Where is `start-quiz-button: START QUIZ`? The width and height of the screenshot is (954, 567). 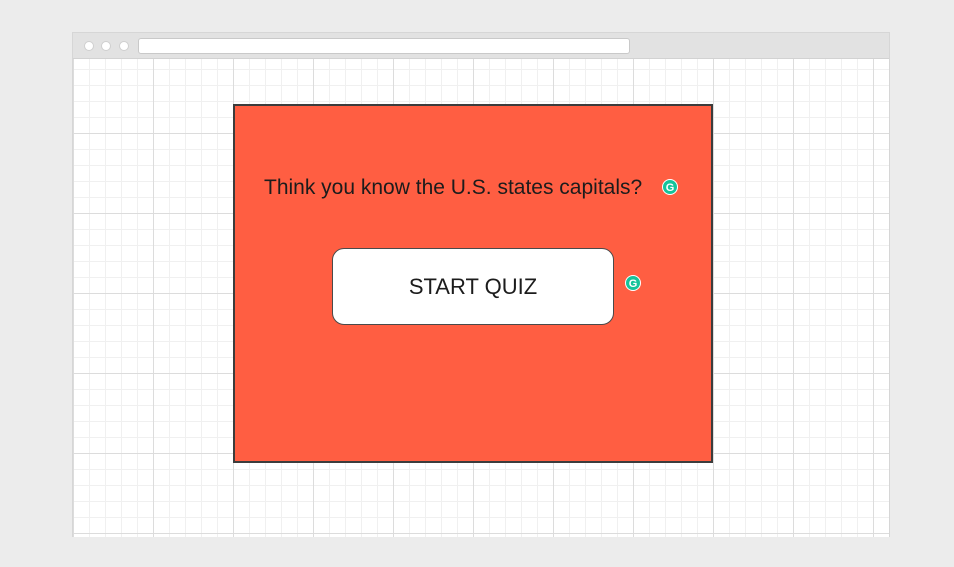 start-quiz-button: START QUIZ is located at coordinates (473, 286).